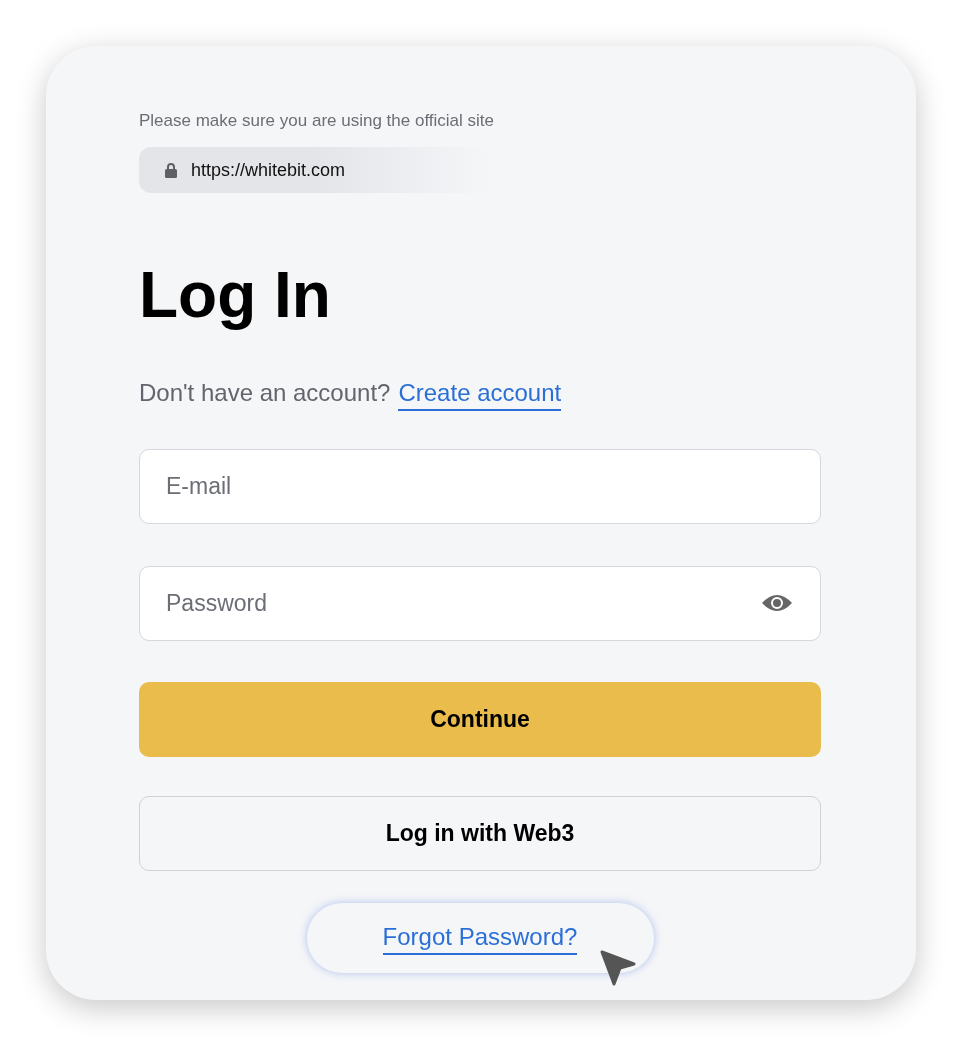 The width and height of the screenshot is (962, 1046). Describe the element at coordinates (480, 833) in the screenshot. I see `web3-login-button: Log in with Web3` at that location.